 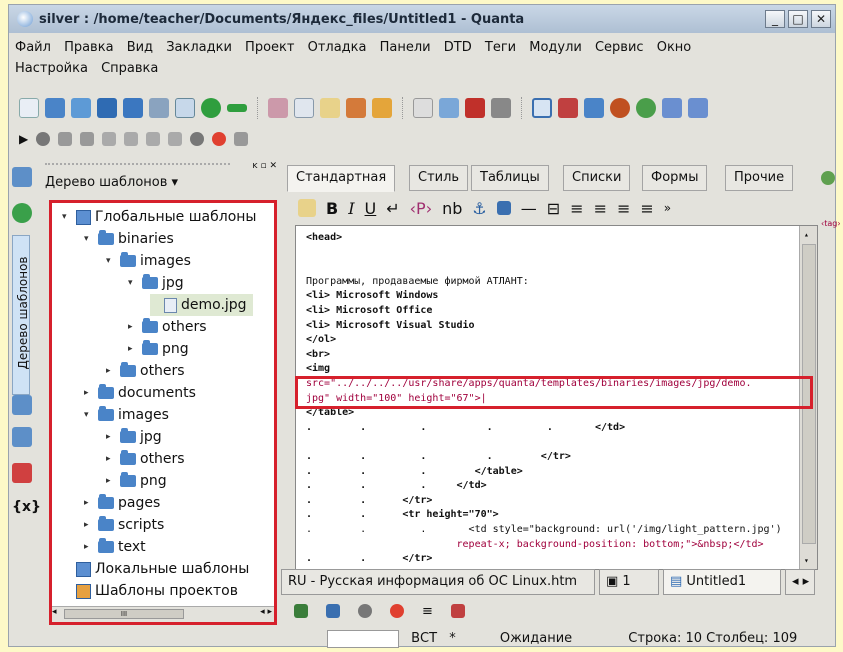 I want to click on menu-project: Проект, so click(x=269, y=47).